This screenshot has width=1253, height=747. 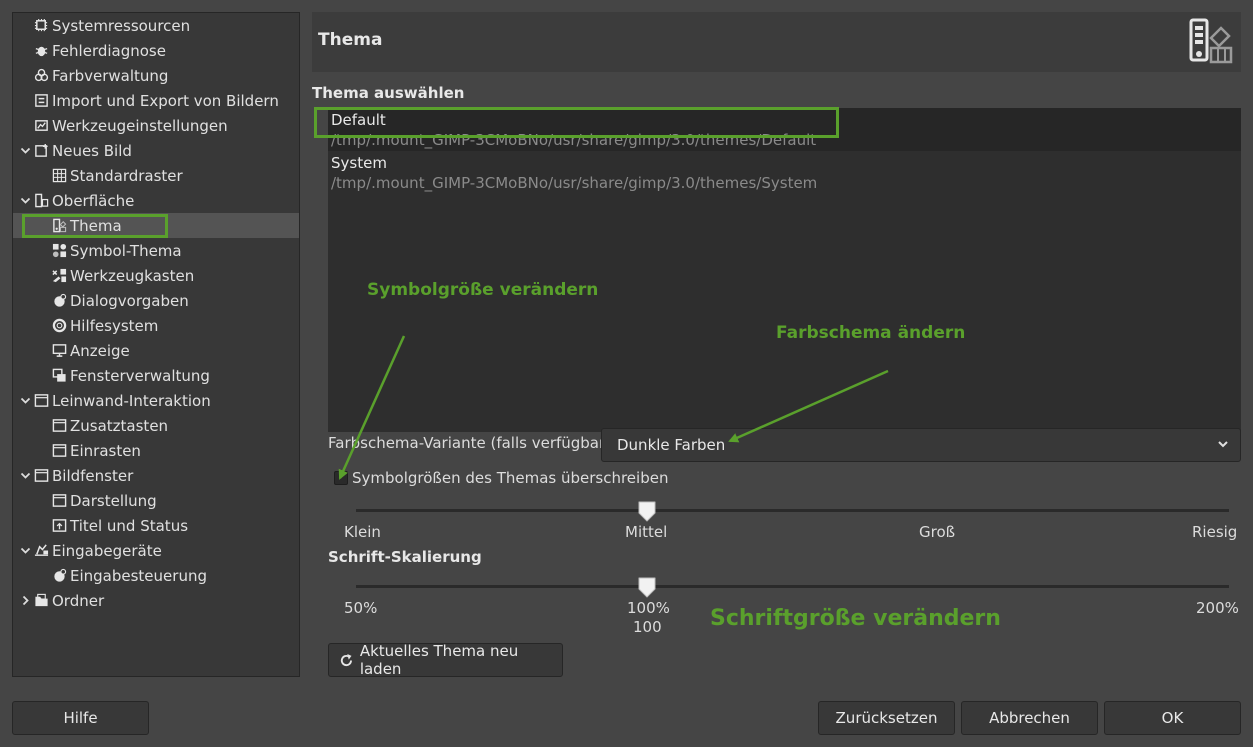 I want to click on theme-name: Default, so click(x=358, y=120).